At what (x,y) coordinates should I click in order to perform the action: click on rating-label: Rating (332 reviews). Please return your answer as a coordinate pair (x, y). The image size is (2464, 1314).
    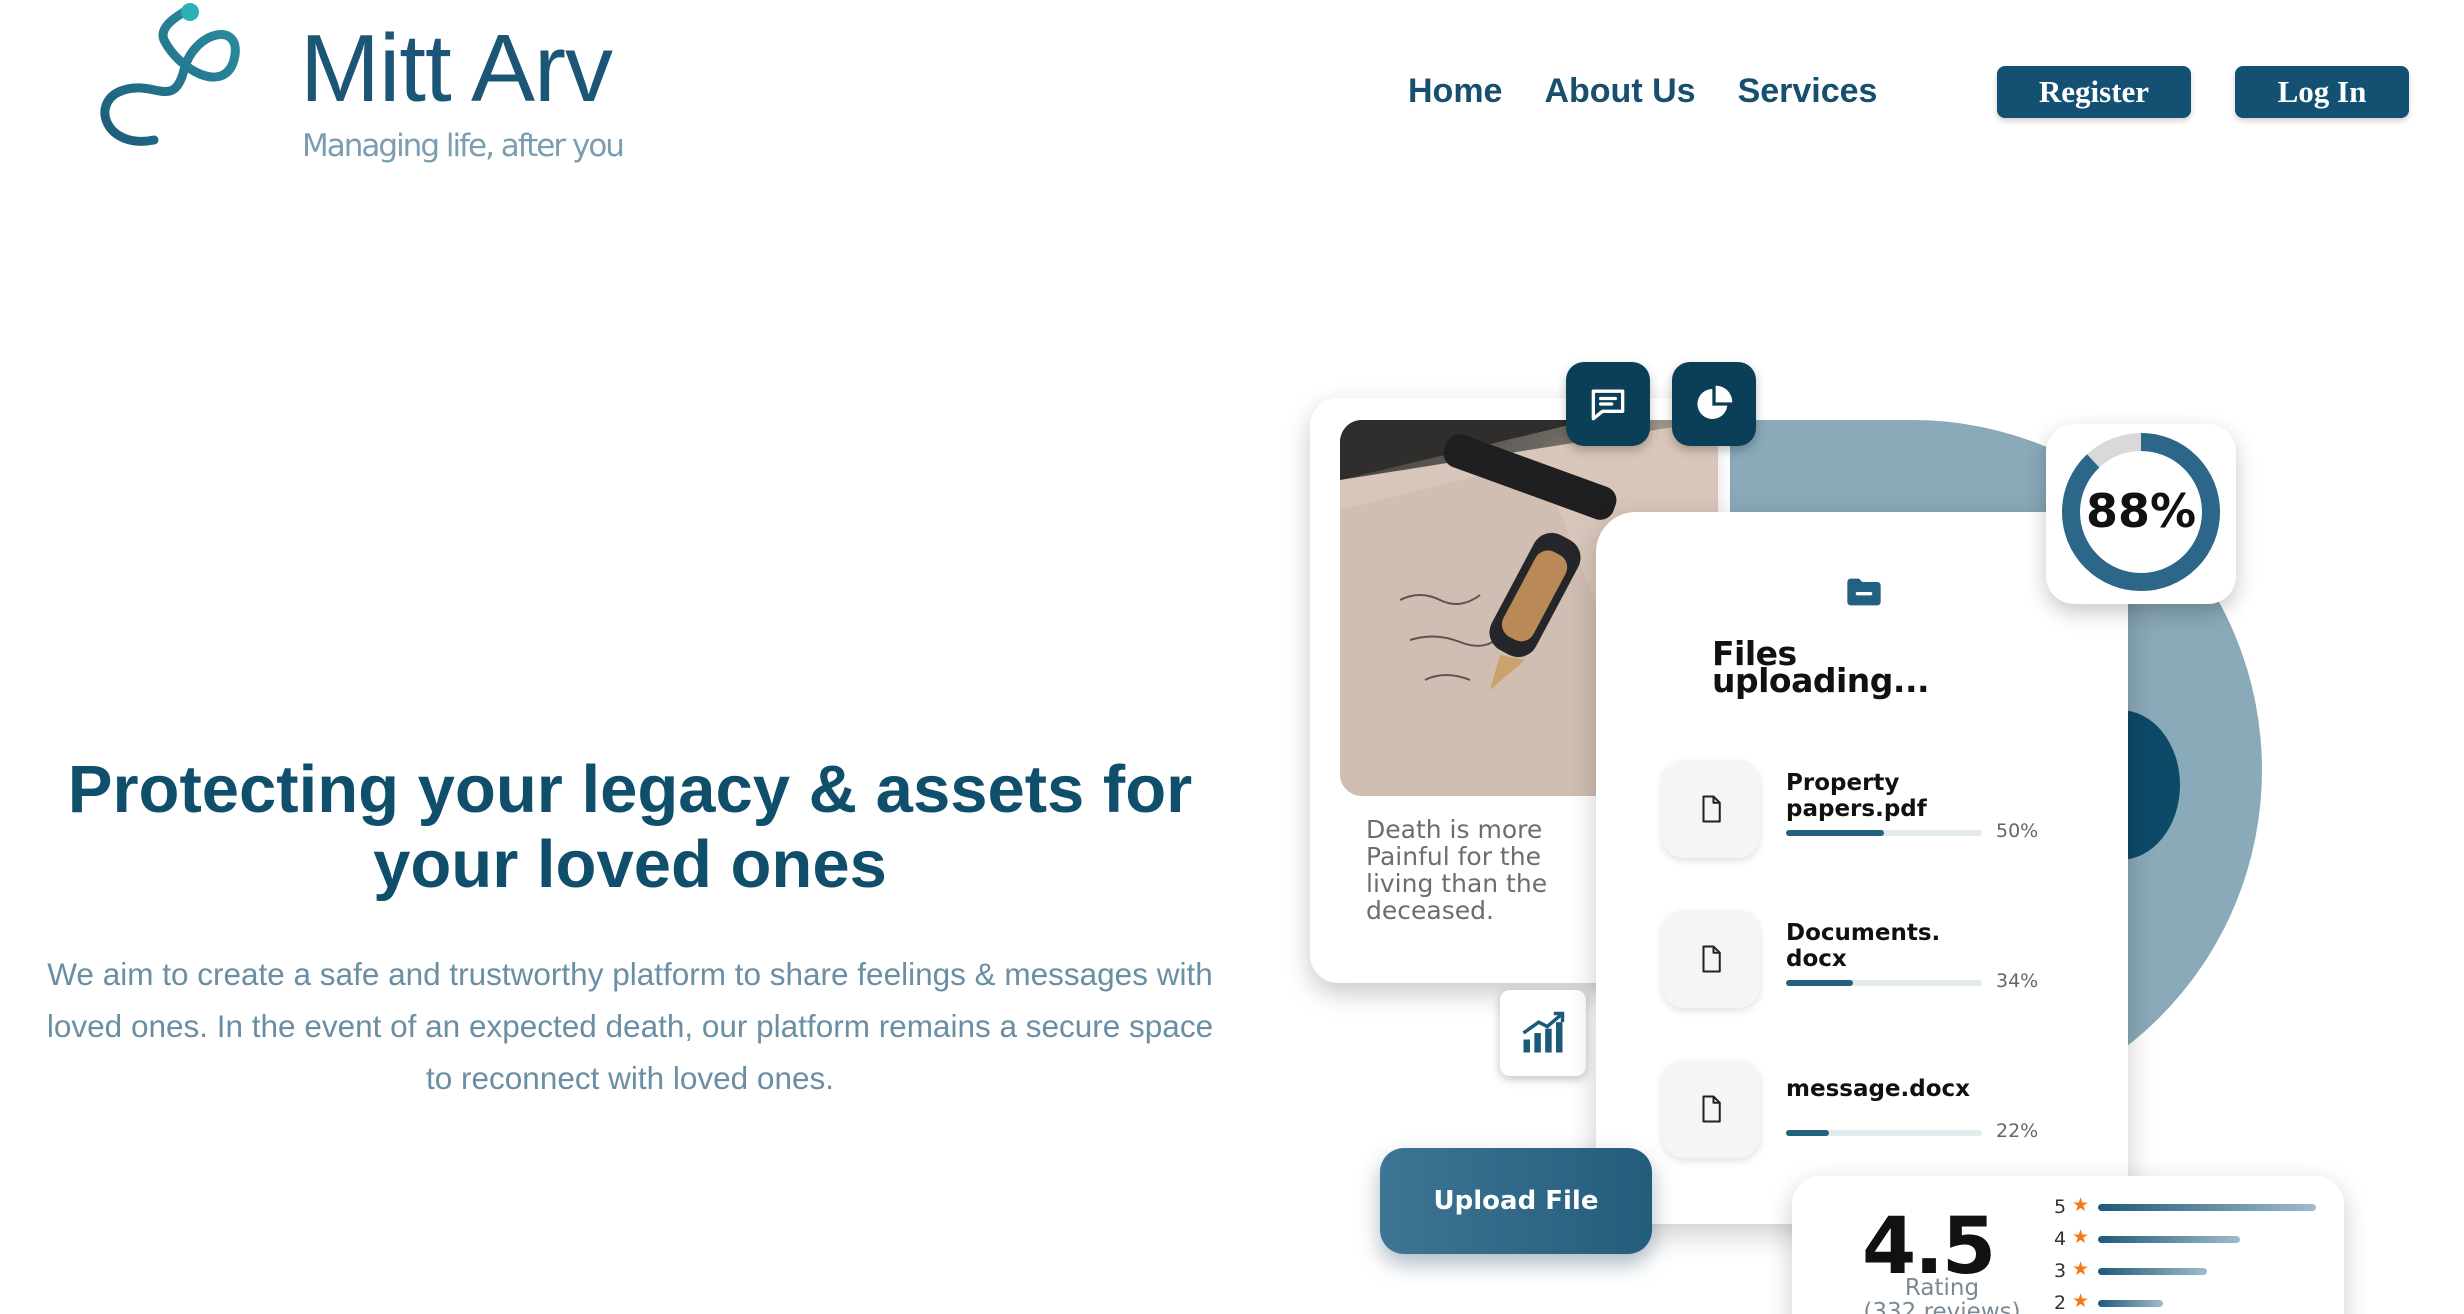
    Looking at the image, I should click on (1942, 1295).